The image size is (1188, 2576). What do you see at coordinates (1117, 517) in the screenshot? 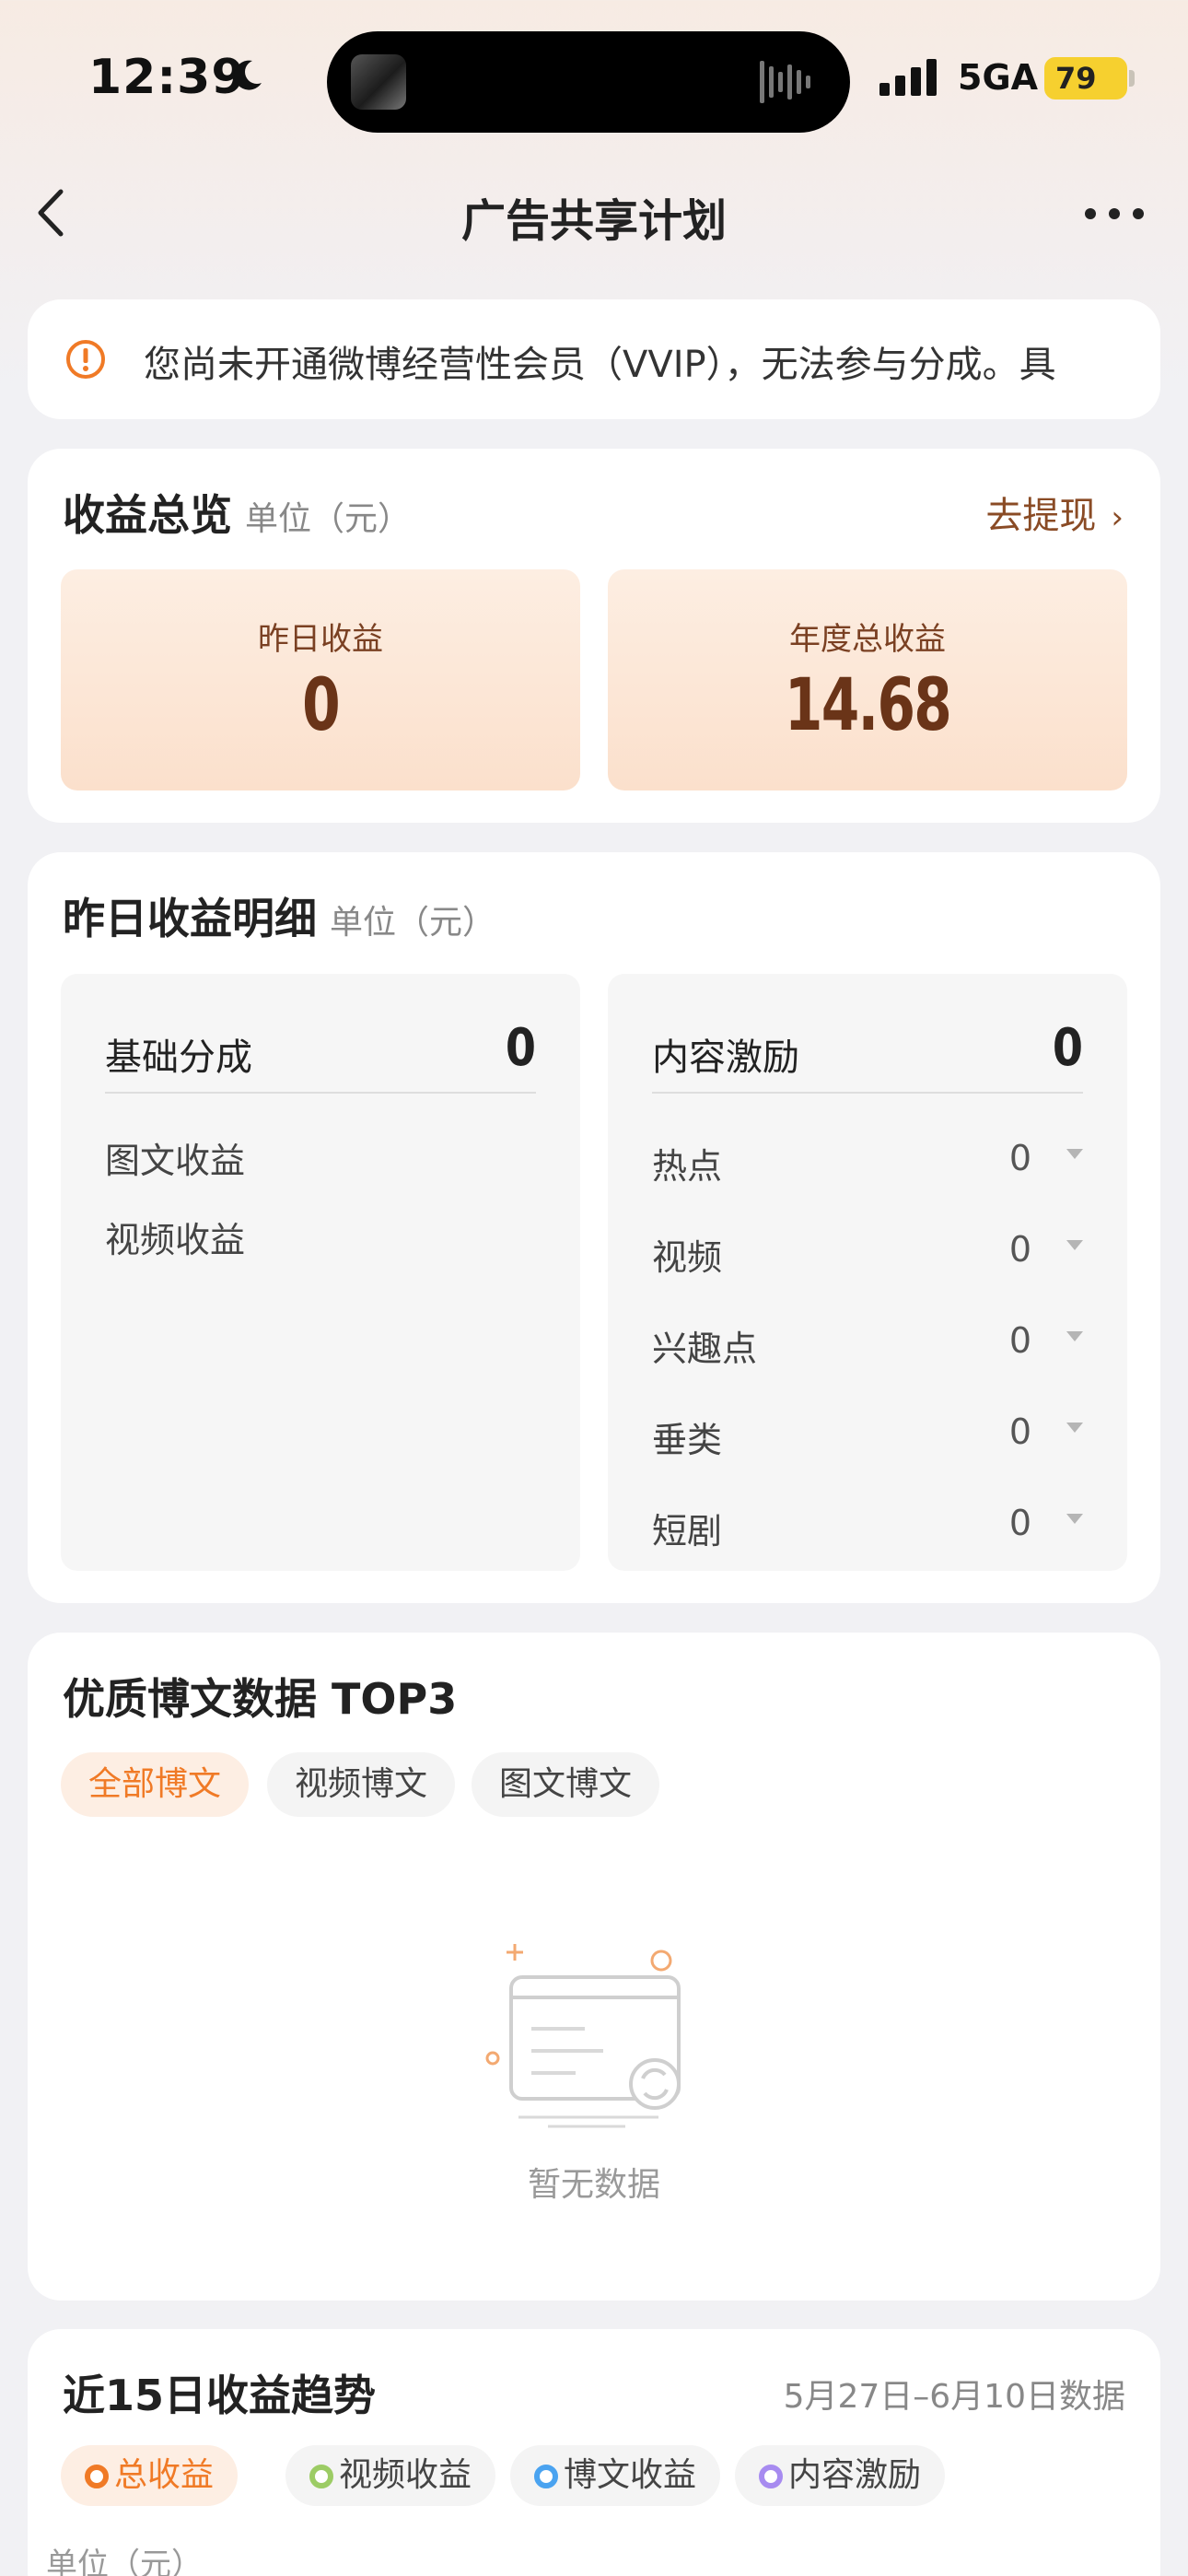
I see `chevron-right-icon: ›` at bounding box center [1117, 517].